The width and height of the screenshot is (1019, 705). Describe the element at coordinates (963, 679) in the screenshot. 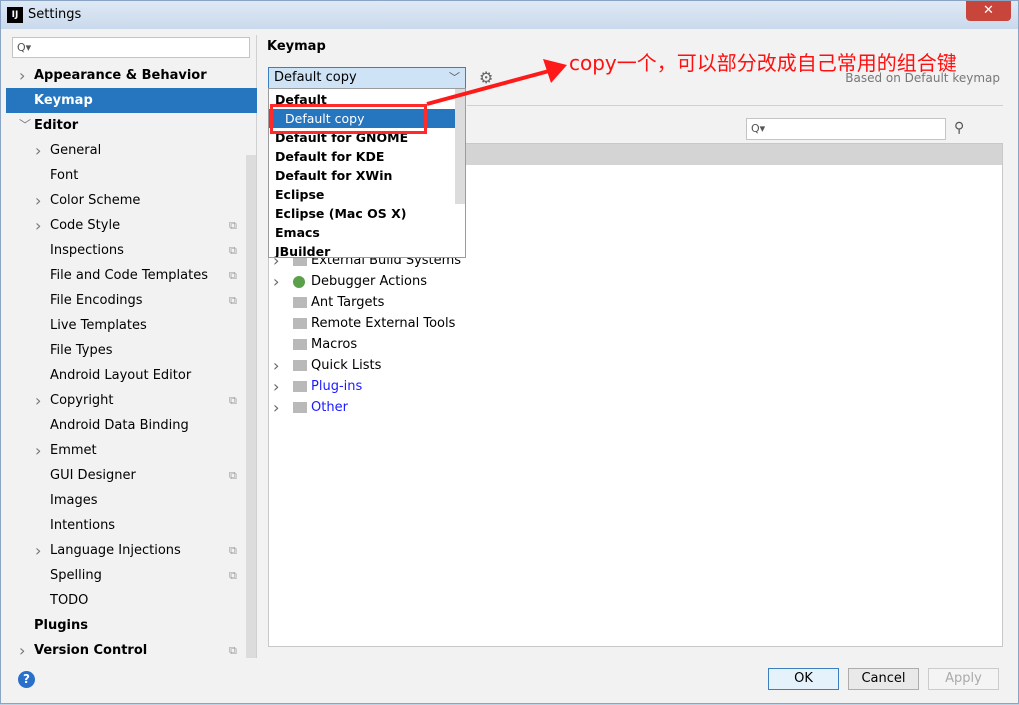

I see `apply-button: Apply` at that location.